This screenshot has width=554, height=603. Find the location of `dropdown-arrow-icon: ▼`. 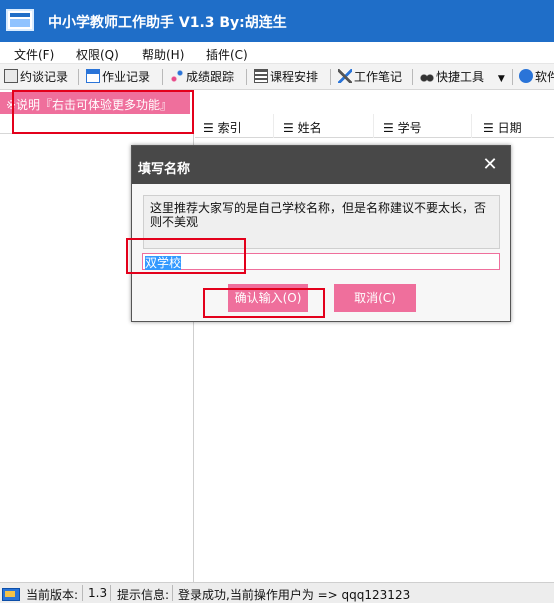

dropdown-arrow-icon: ▼ is located at coordinates (501, 79).